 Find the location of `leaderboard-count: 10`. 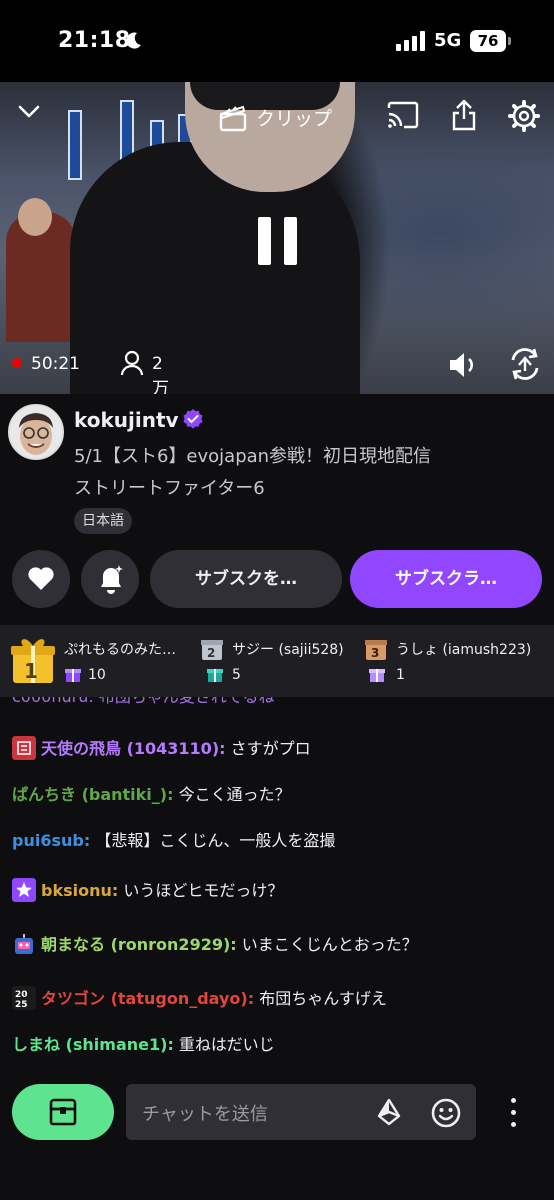

leaderboard-count: 10 is located at coordinates (97, 675).